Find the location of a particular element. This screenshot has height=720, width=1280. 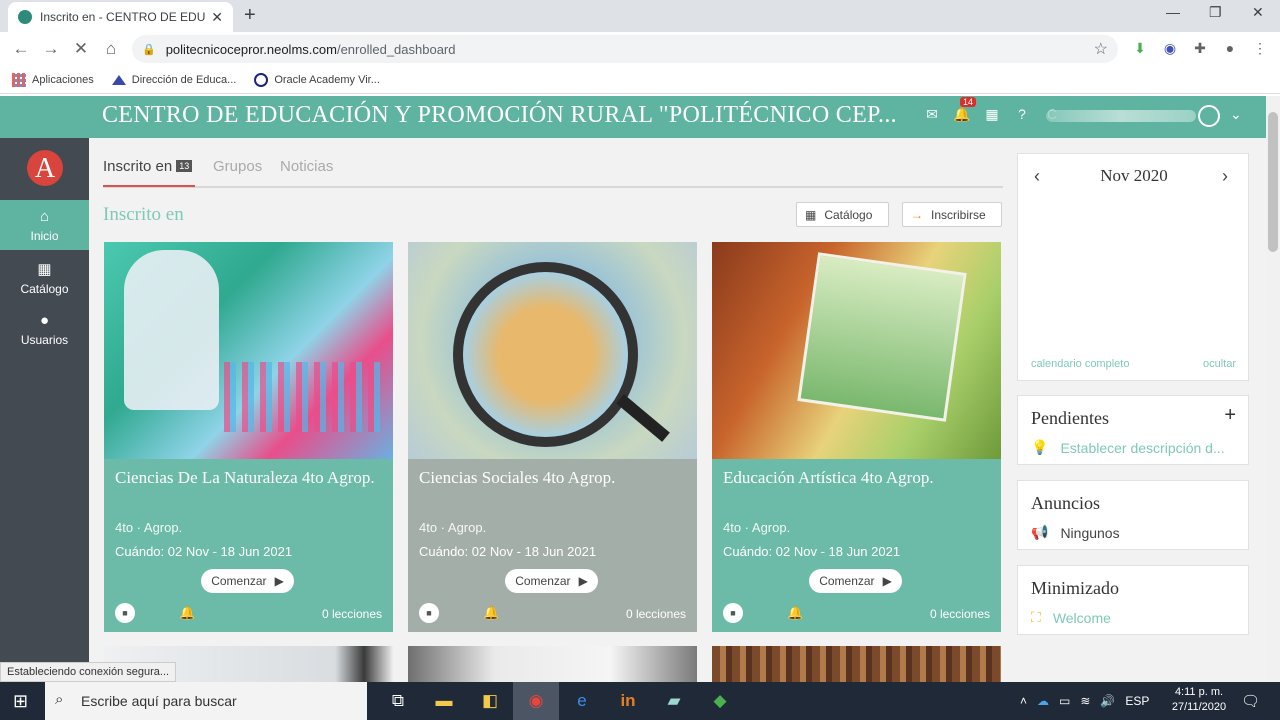

wifi-icon: ≋ is located at coordinates (1085, 701).